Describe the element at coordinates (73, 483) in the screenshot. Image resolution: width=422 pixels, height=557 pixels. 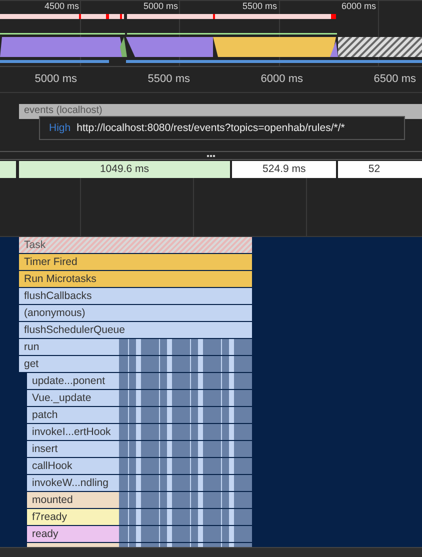
I see `call-frame: invokeW...ndling` at that location.